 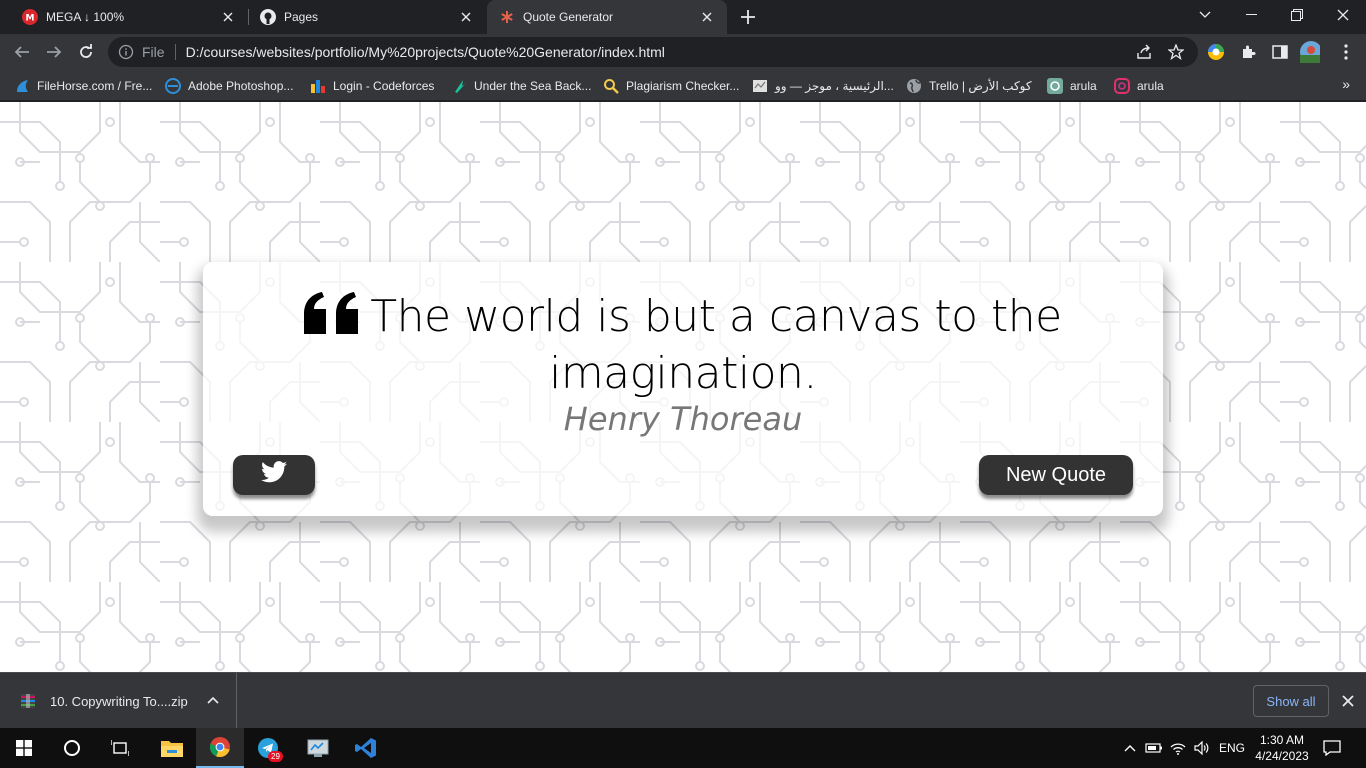 What do you see at coordinates (22, 52) in the screenshot?
I see `back-button` at bounding box center [22, 52].